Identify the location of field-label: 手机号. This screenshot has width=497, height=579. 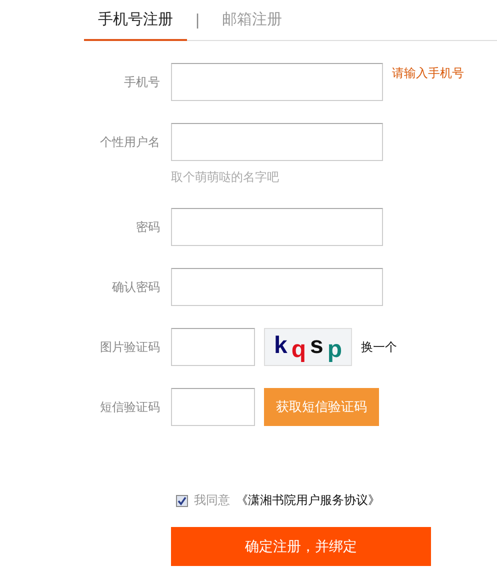
(141, 82).